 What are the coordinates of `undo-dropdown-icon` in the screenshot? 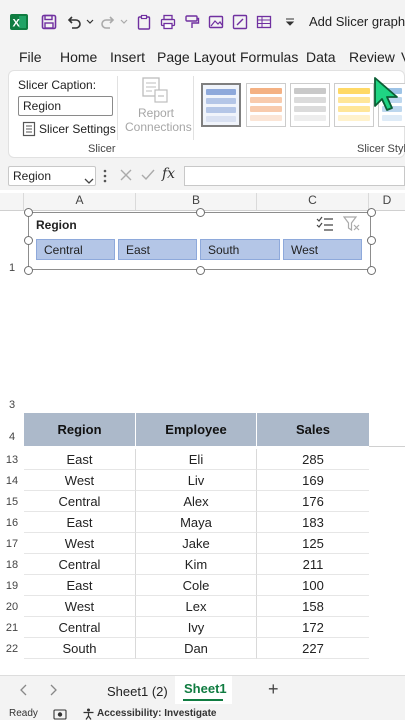 It's located at (90, 22).